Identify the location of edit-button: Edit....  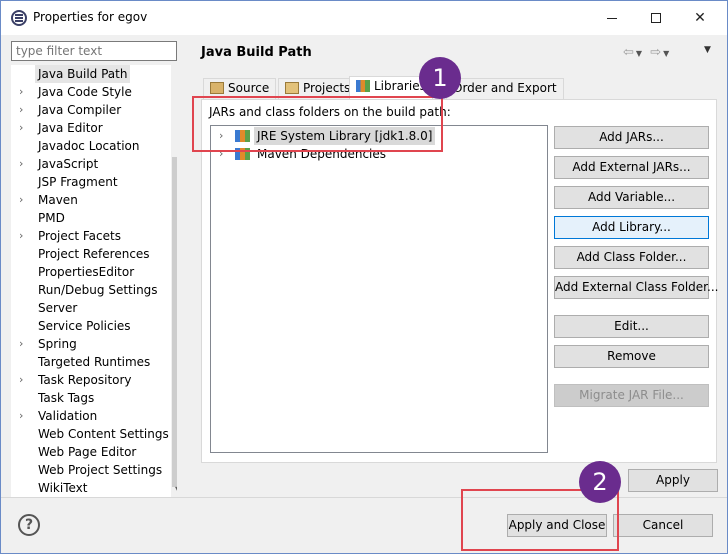
(631, 326).